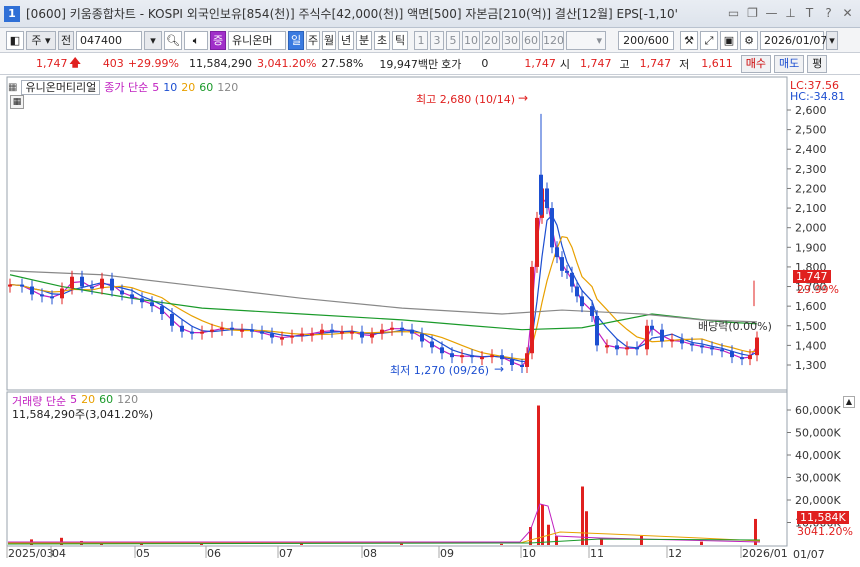 This screenshot has height=567, width=860. What do you see at coordinates (789, 63) in the screenshot?
I see `sell-button: 매도` at bounding box center [789, 63].